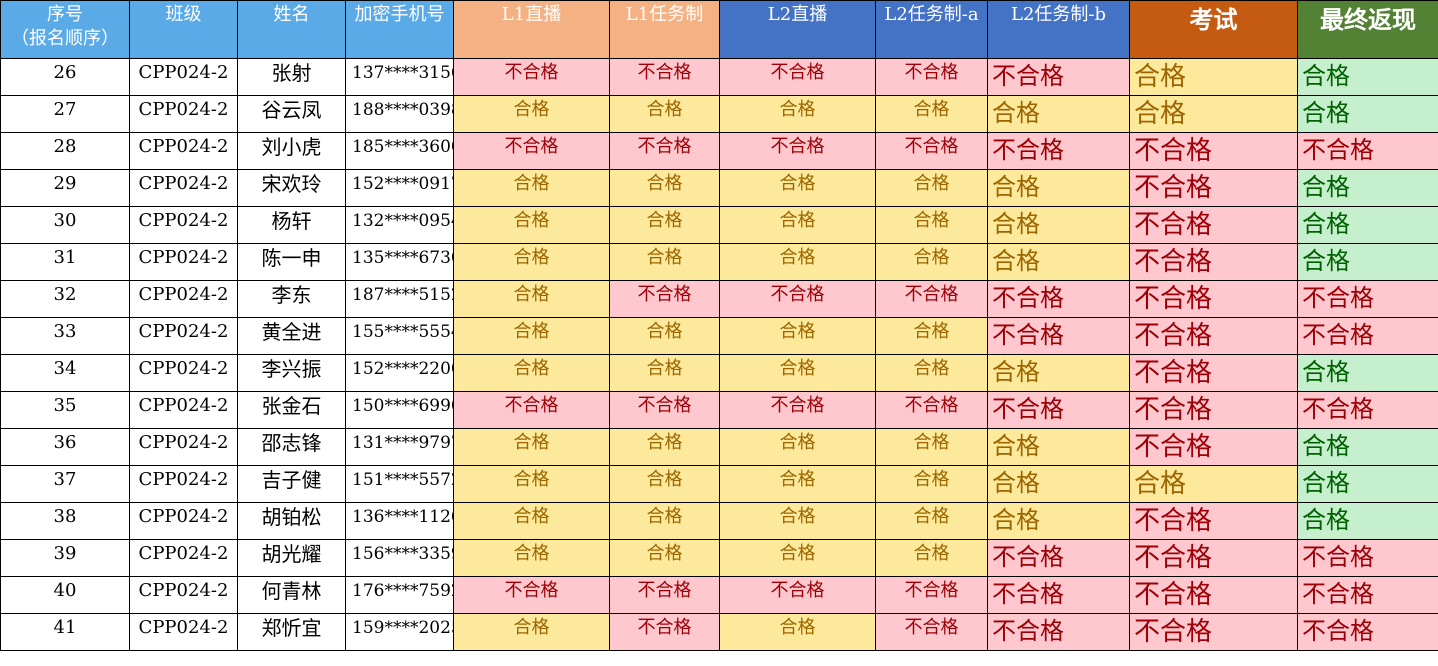  I want to click on cell-phone: 135****6730, so click(399, 262).